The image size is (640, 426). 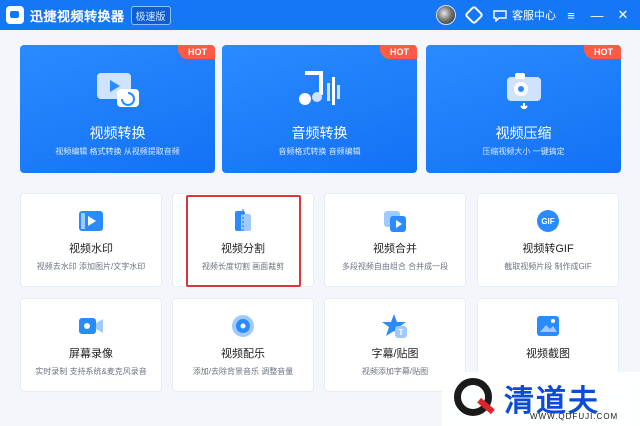 I want to click on edition-badge: 极速版, so click(x=150, y=15).